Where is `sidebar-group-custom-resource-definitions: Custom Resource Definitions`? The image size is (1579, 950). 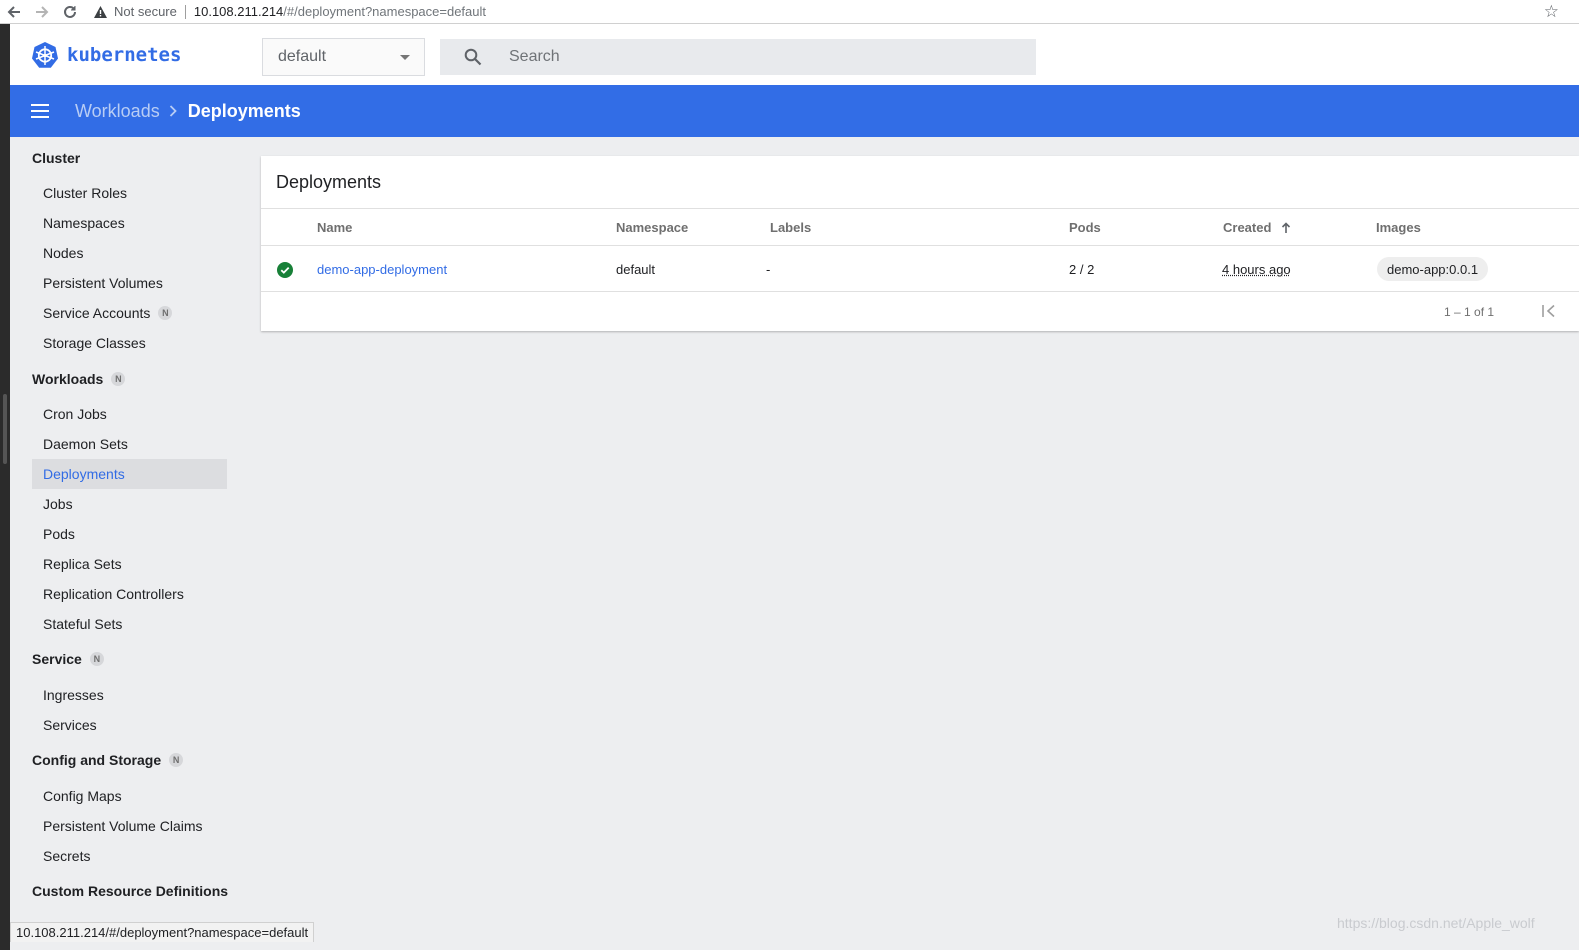 sidebar-group-custom-resource-definitions: Custom Resource Definitions is located at coordinates (130, 891).